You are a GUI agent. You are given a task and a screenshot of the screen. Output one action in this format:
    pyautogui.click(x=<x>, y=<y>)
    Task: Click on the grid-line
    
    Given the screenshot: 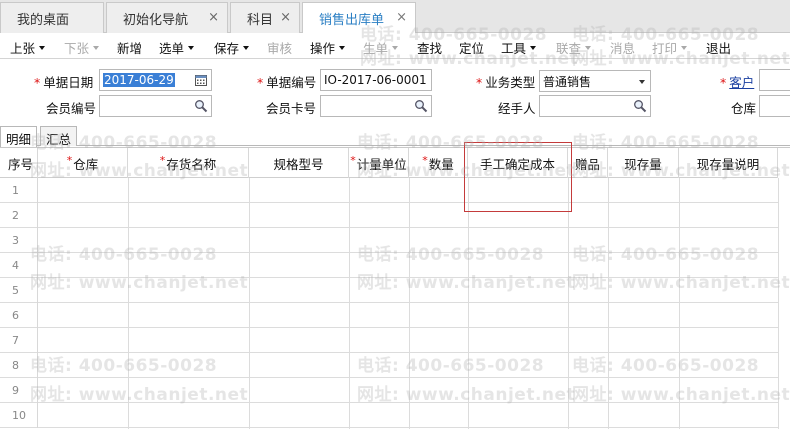 What is the action you would take?
    pyautogui.click(x=778, y=303)
    